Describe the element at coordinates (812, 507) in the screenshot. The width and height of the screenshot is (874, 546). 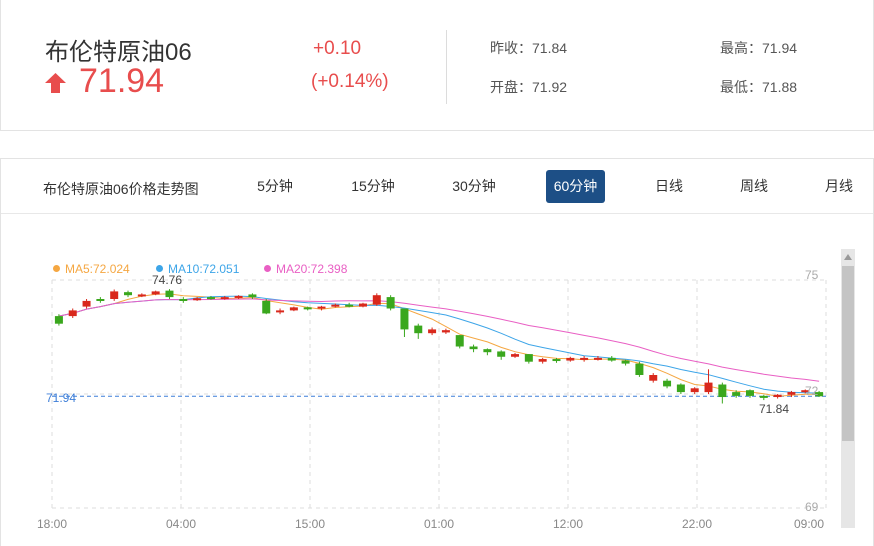
I see `y-tick-label: 69` at that location.